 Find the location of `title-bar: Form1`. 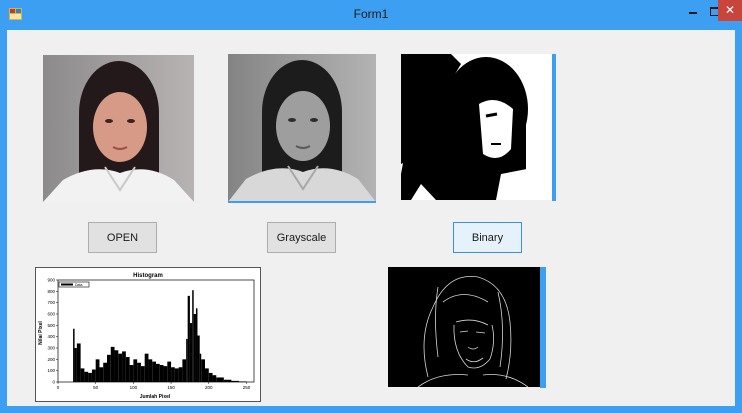

title-bar: Form1 is located at coordinates (371, 15).